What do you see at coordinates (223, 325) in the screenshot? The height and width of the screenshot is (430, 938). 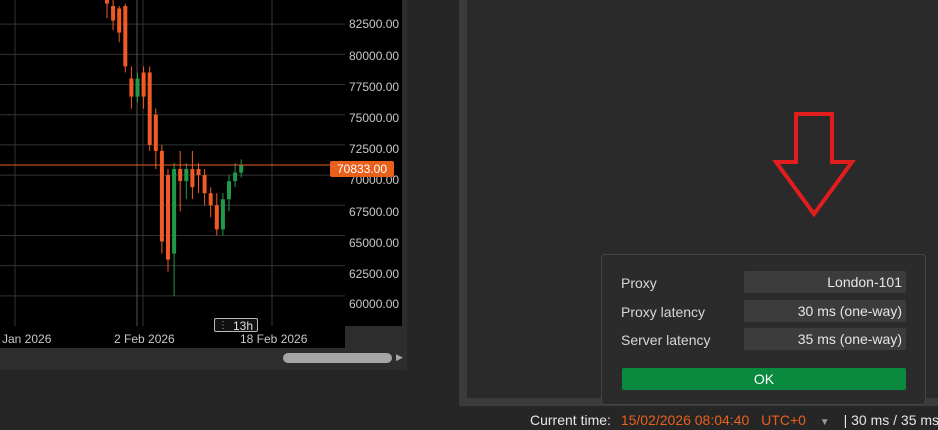 I see `grip-icon: ⋮` at bounding box center [223, 325].